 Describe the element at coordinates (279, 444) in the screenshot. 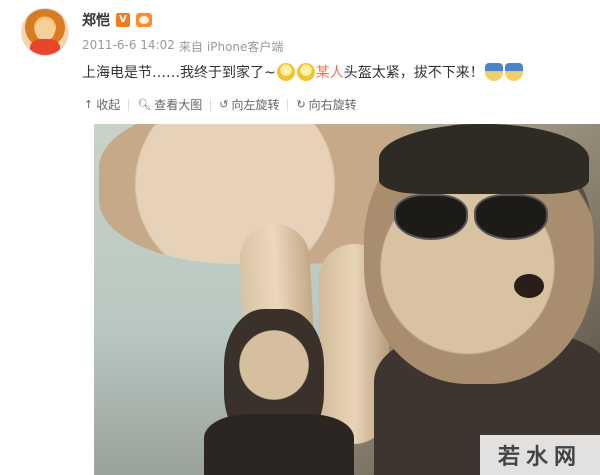

I see `photo-person-back-body` at that location.